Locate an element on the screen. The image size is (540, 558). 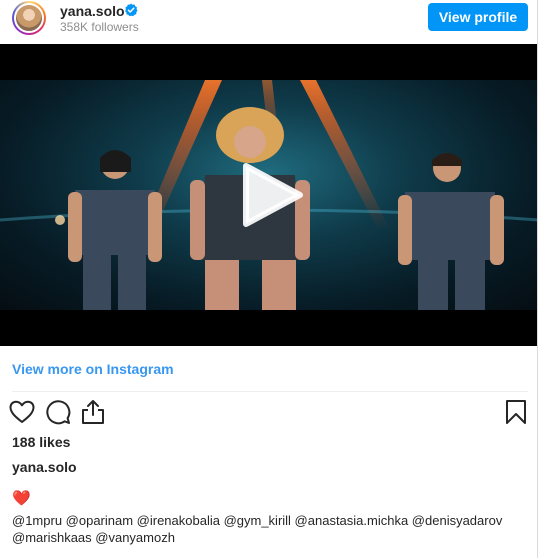
play-icon is located at coordinates (272, 195).